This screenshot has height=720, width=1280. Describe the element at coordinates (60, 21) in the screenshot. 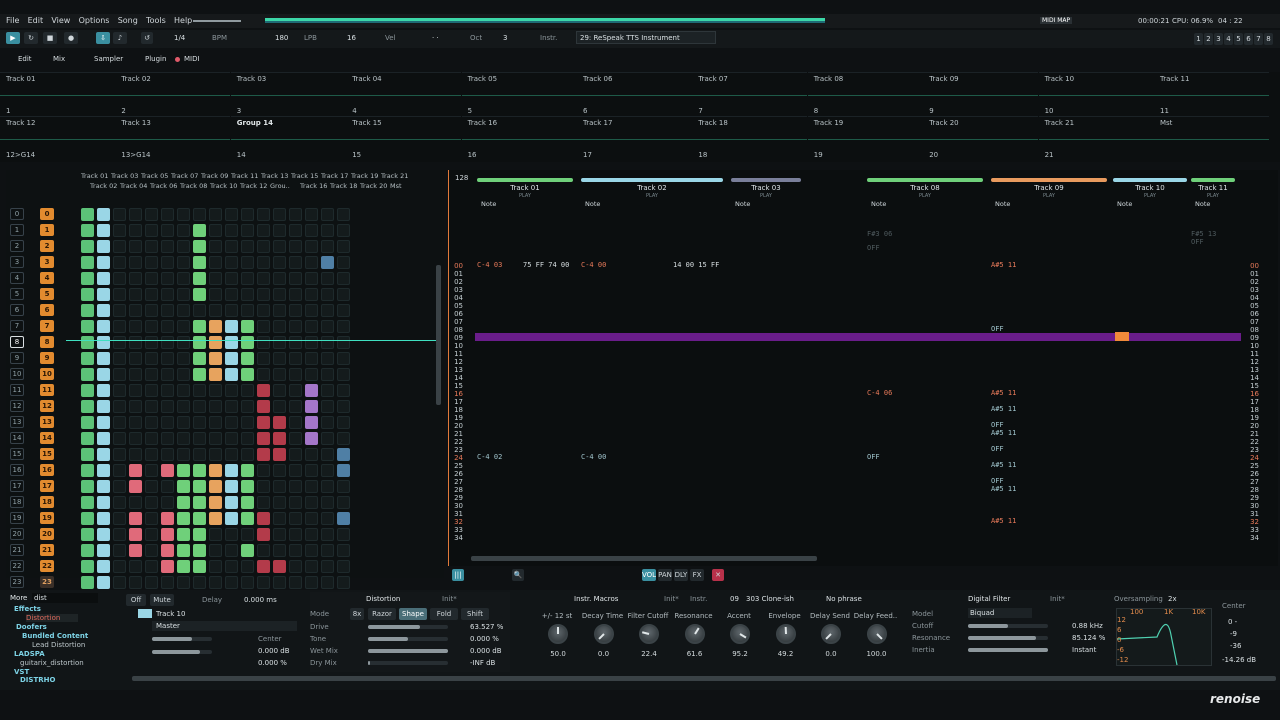

I see `menu-view: View` at that location.